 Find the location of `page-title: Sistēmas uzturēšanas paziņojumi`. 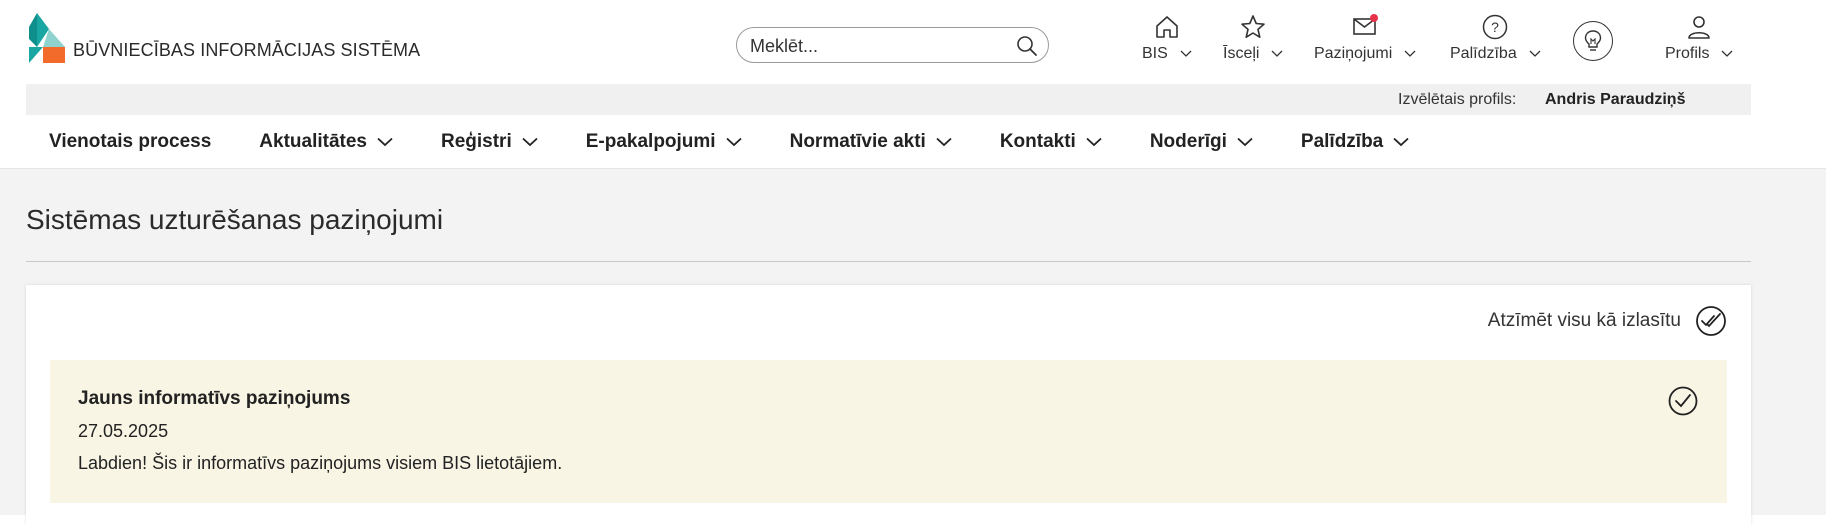

page-title: Sistēmas uzturēšanas paziņojumi is located at coordinates (235, 219).